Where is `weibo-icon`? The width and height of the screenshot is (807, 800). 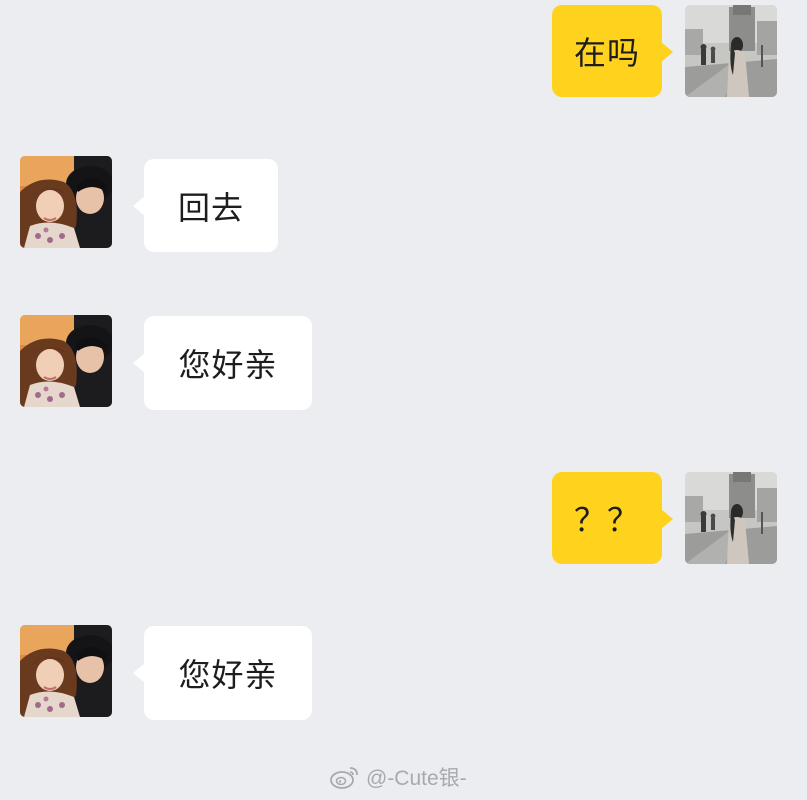
weibo-icon is located at coordinates (345, 777).